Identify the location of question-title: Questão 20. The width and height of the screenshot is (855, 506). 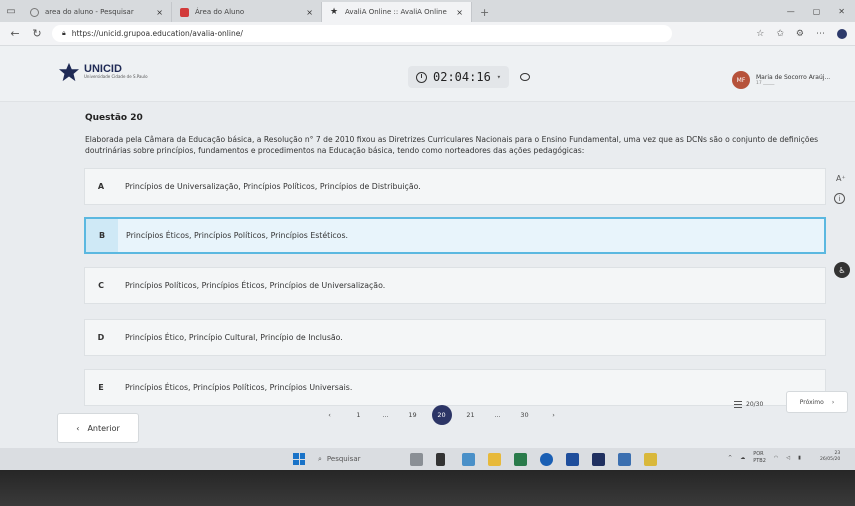
(114, 118).